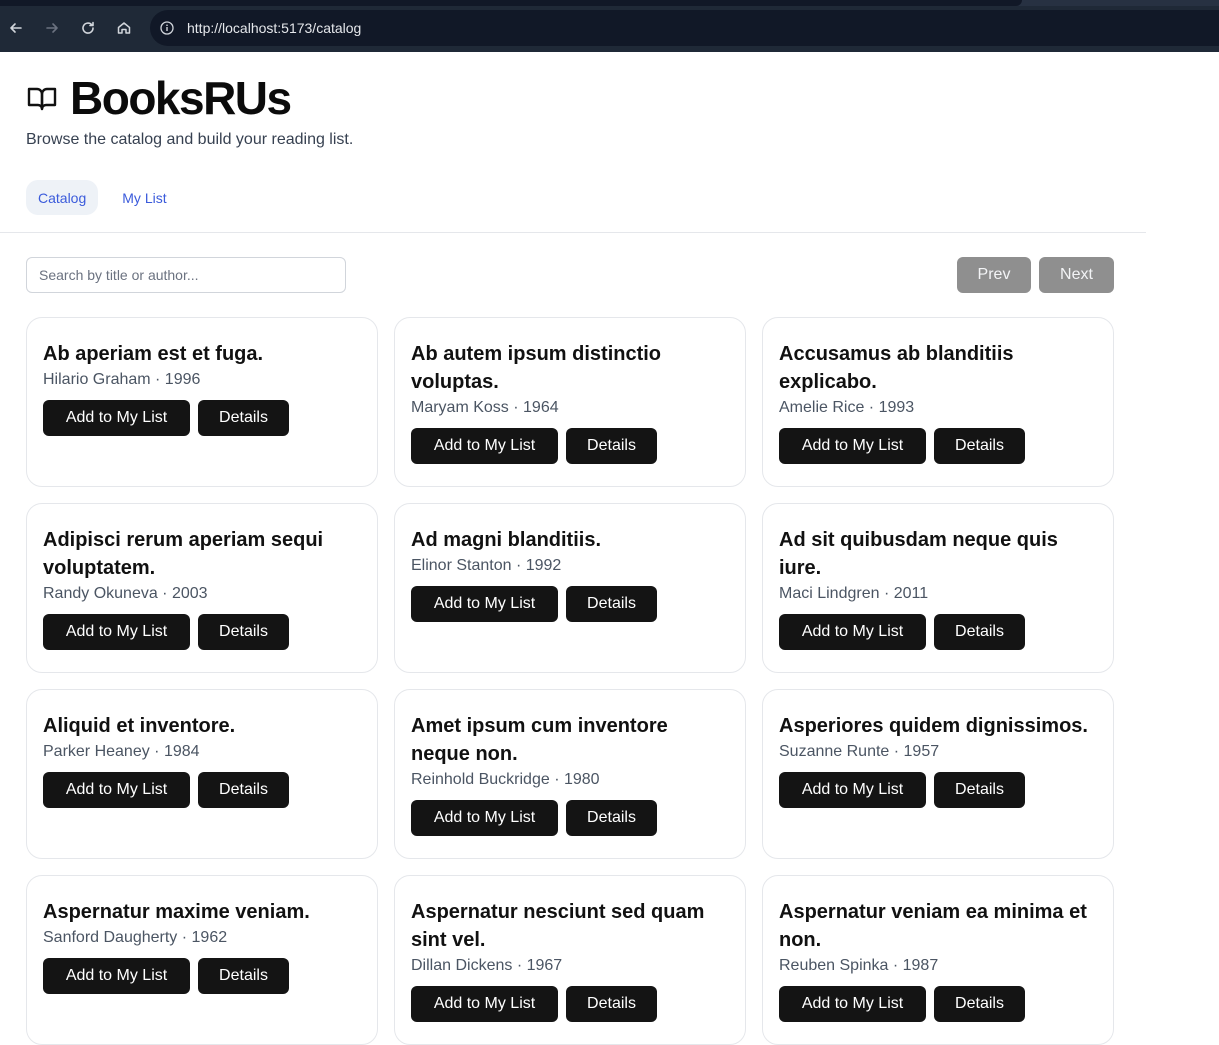  I want to click on browser-toolbar: http://localhost:5173/catalog, so click(609, 26).